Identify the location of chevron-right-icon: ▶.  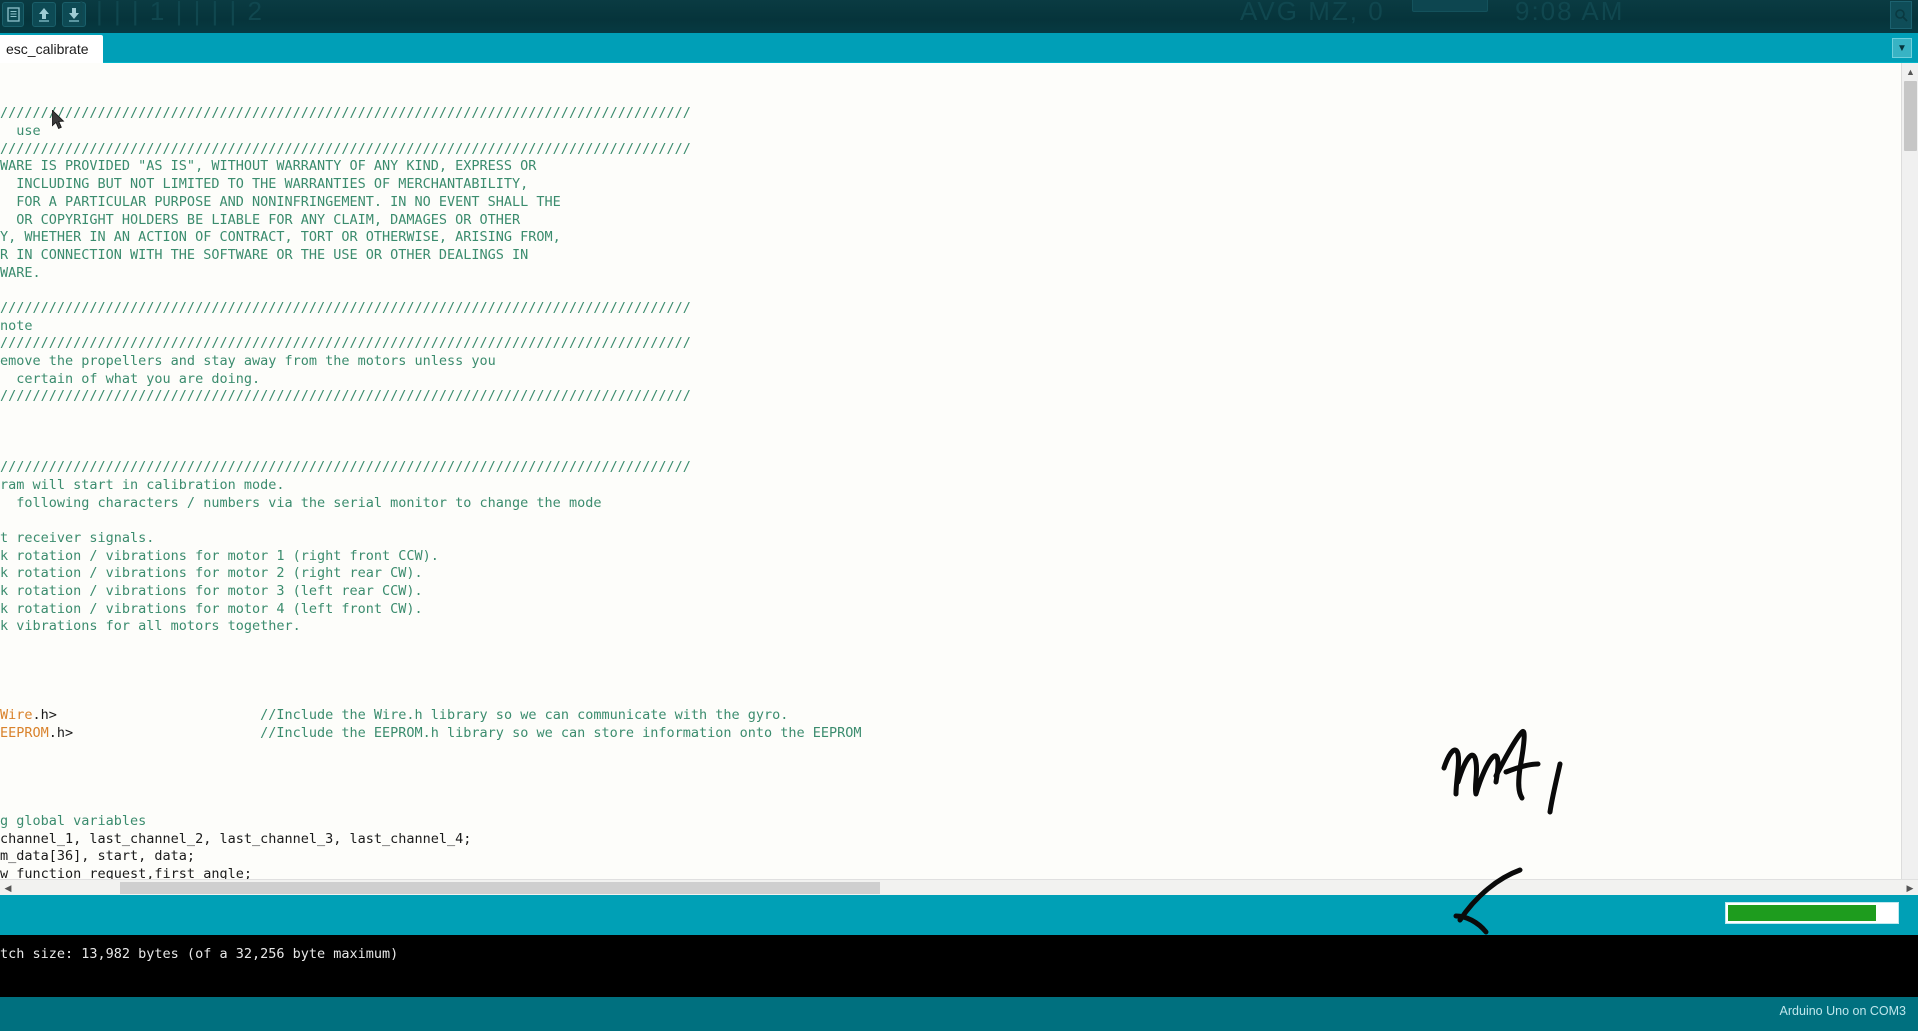
(1910, 888).